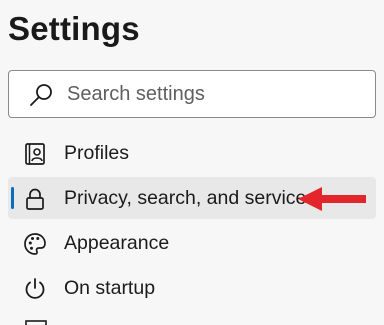 This screenshot has width=384, height=325. I want to click on lock-icon, so click(35, 199).